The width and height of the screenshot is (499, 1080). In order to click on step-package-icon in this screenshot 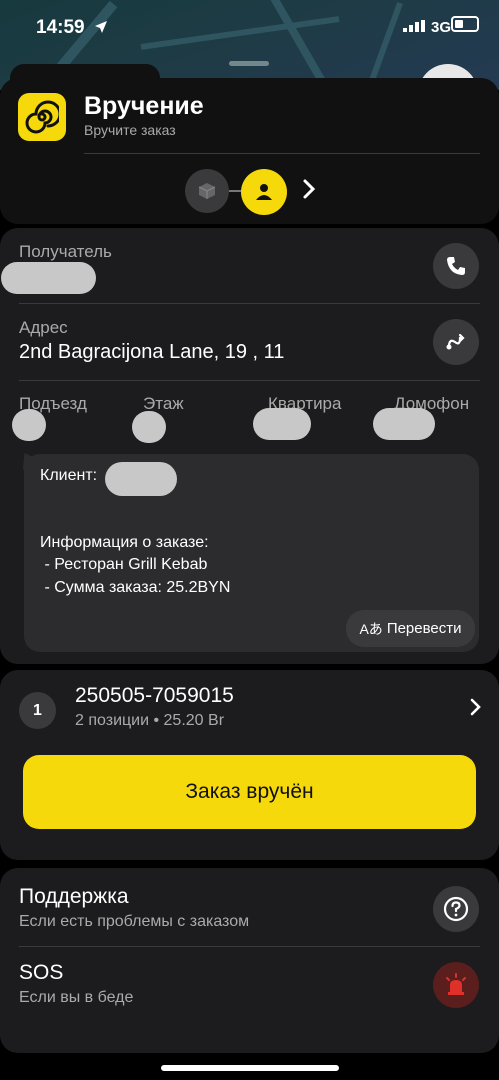, I will do `click(207, 191)`.